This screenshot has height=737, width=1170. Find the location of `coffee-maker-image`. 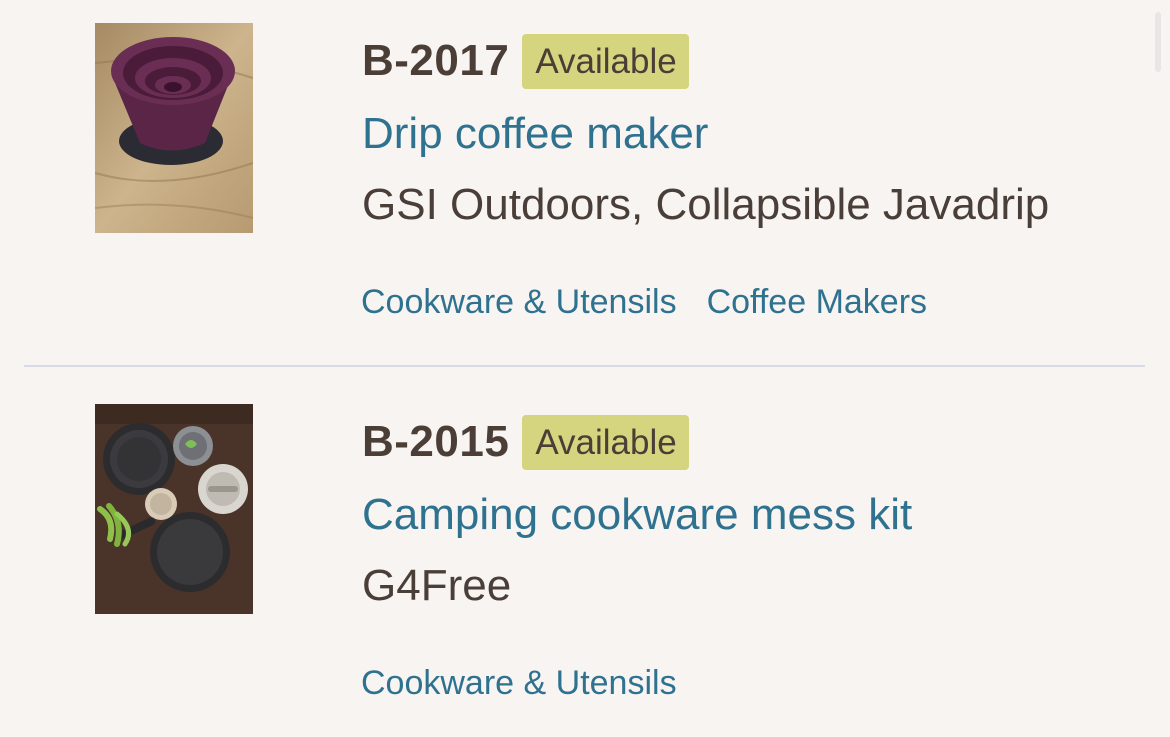

coffee-maker-image is located at coordinates (174, 128).